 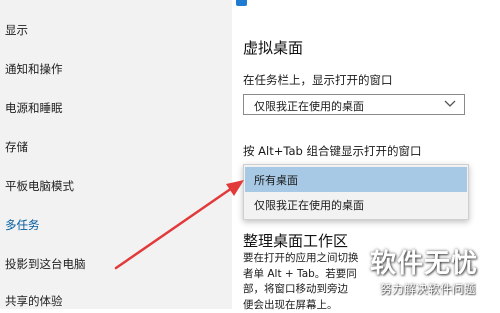 I want to click on alt-tab-option-label: 所有桌面, so click(x=276, y=180).